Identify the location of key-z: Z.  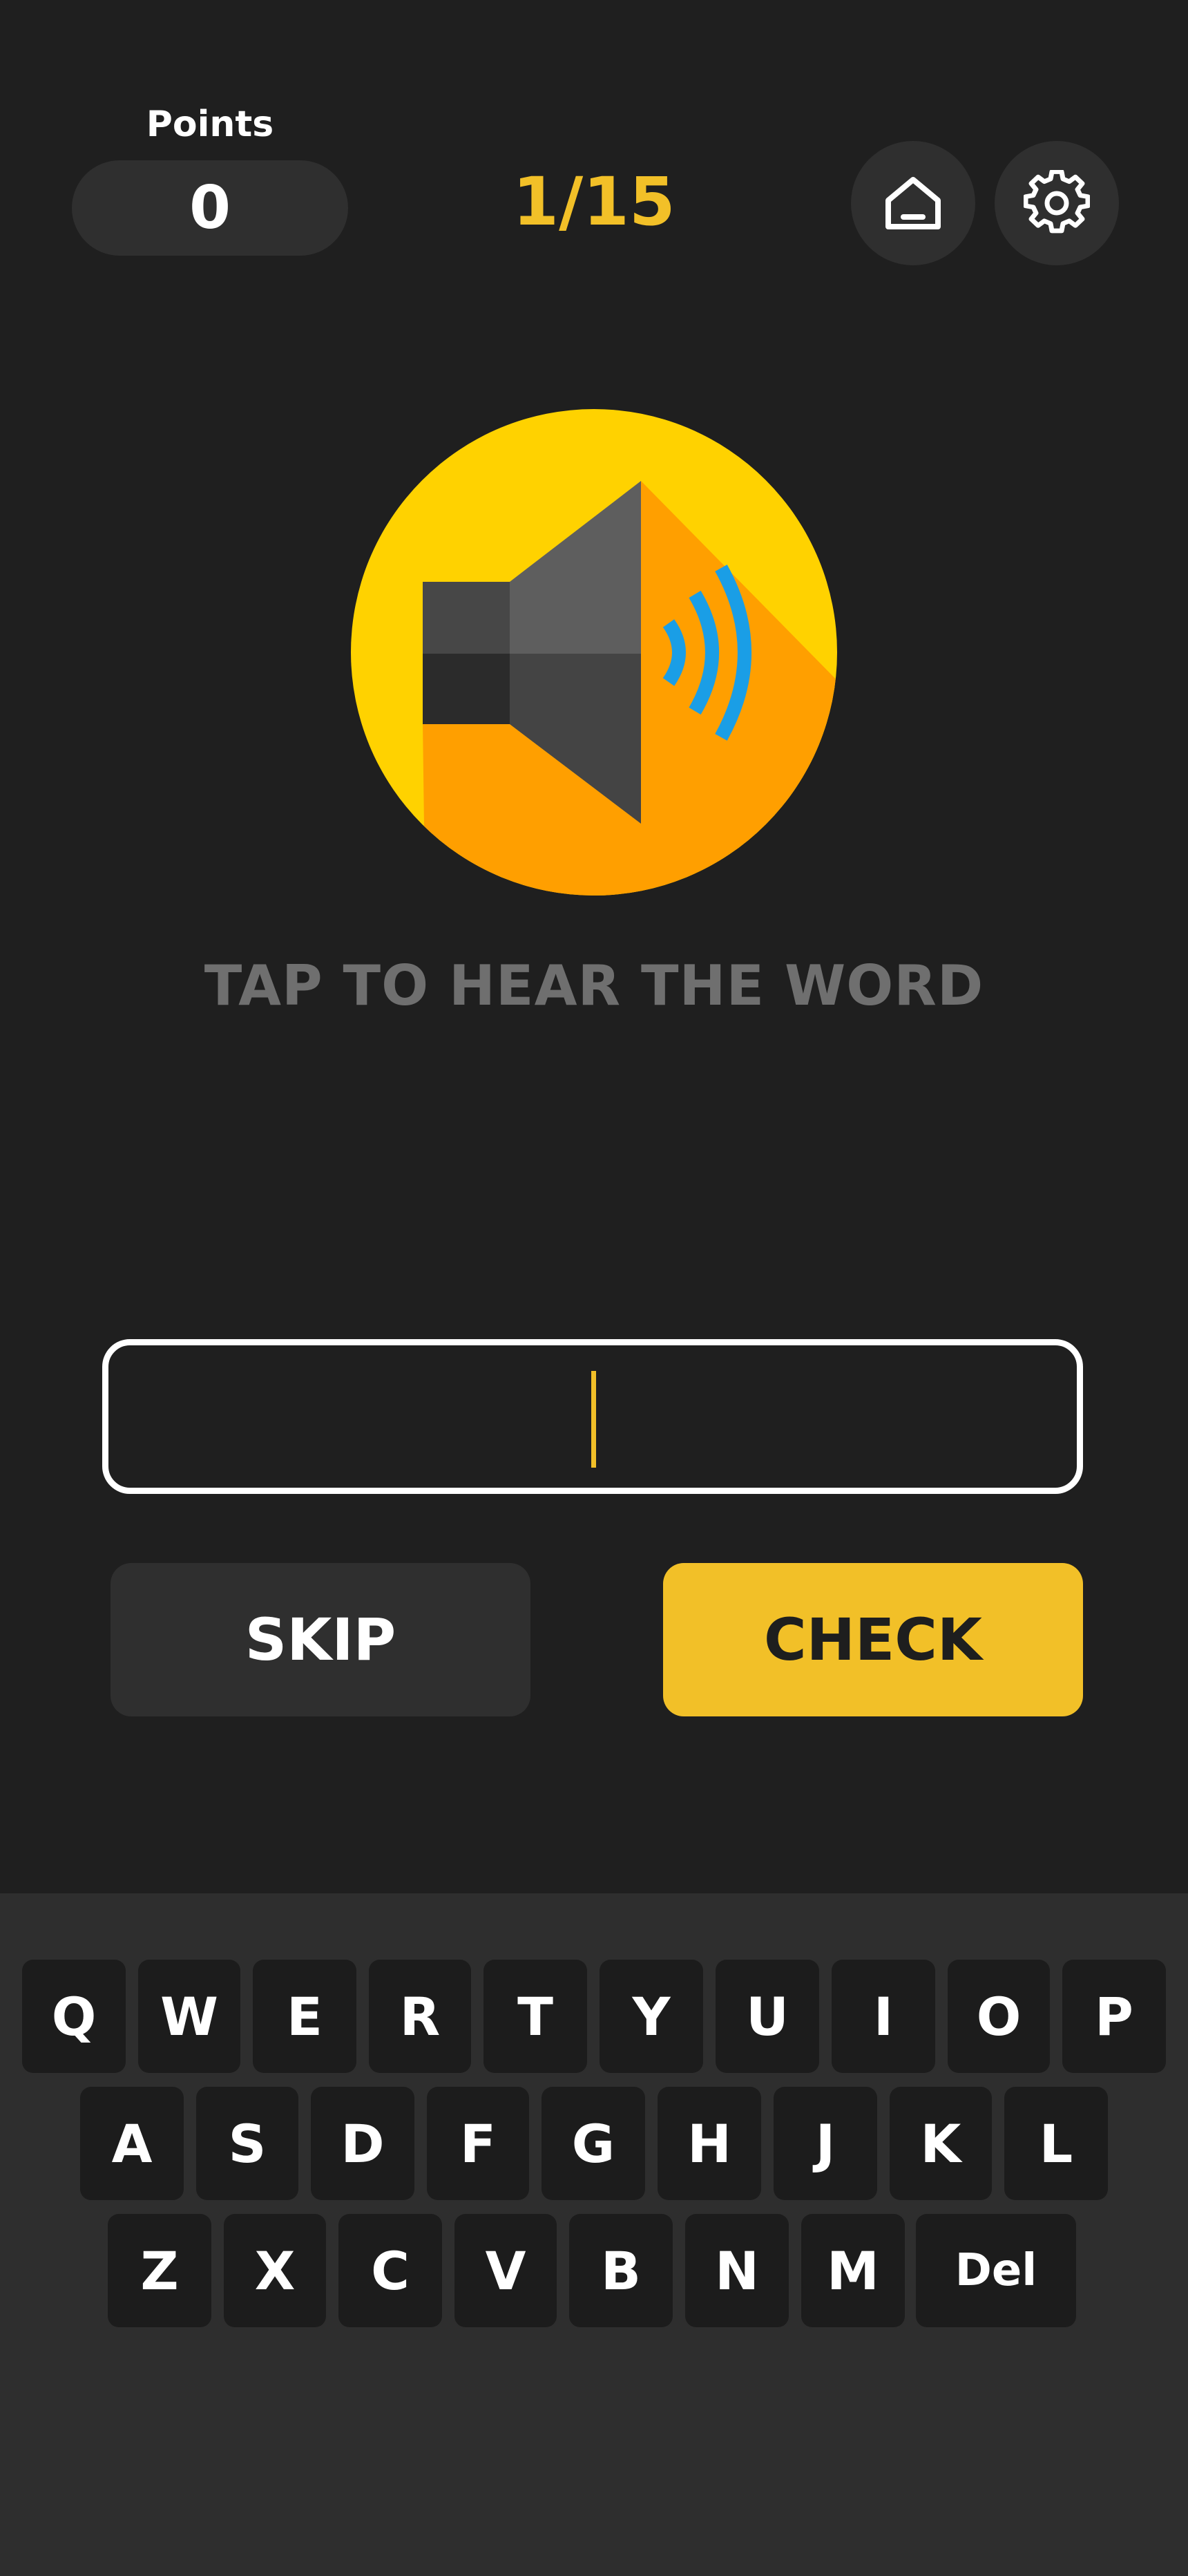
(159, 2270).